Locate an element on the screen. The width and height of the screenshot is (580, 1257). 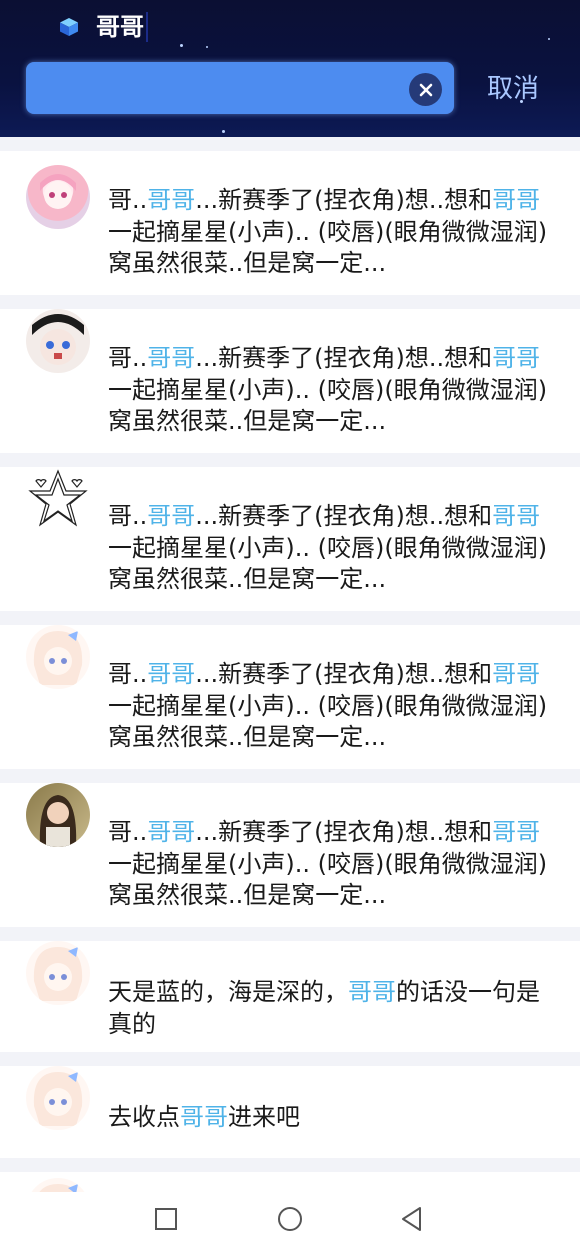
cube-icon is located at coordinates (69, 27).